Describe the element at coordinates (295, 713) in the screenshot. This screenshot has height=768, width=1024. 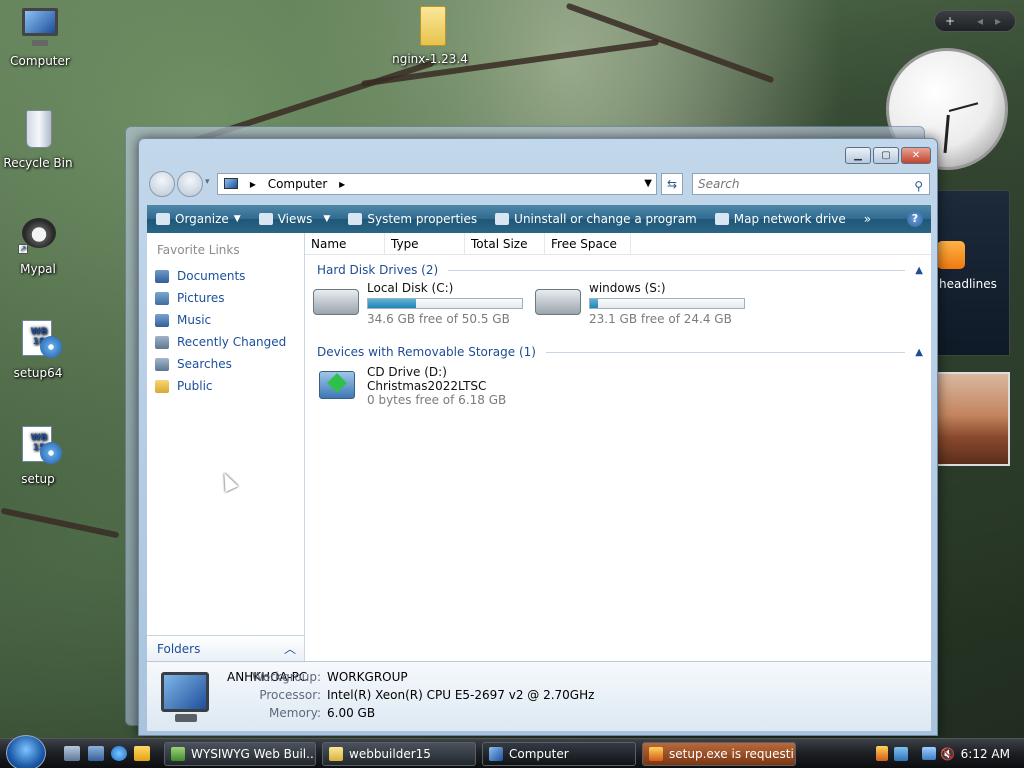
I see `memory-label: Memory:` at that location.